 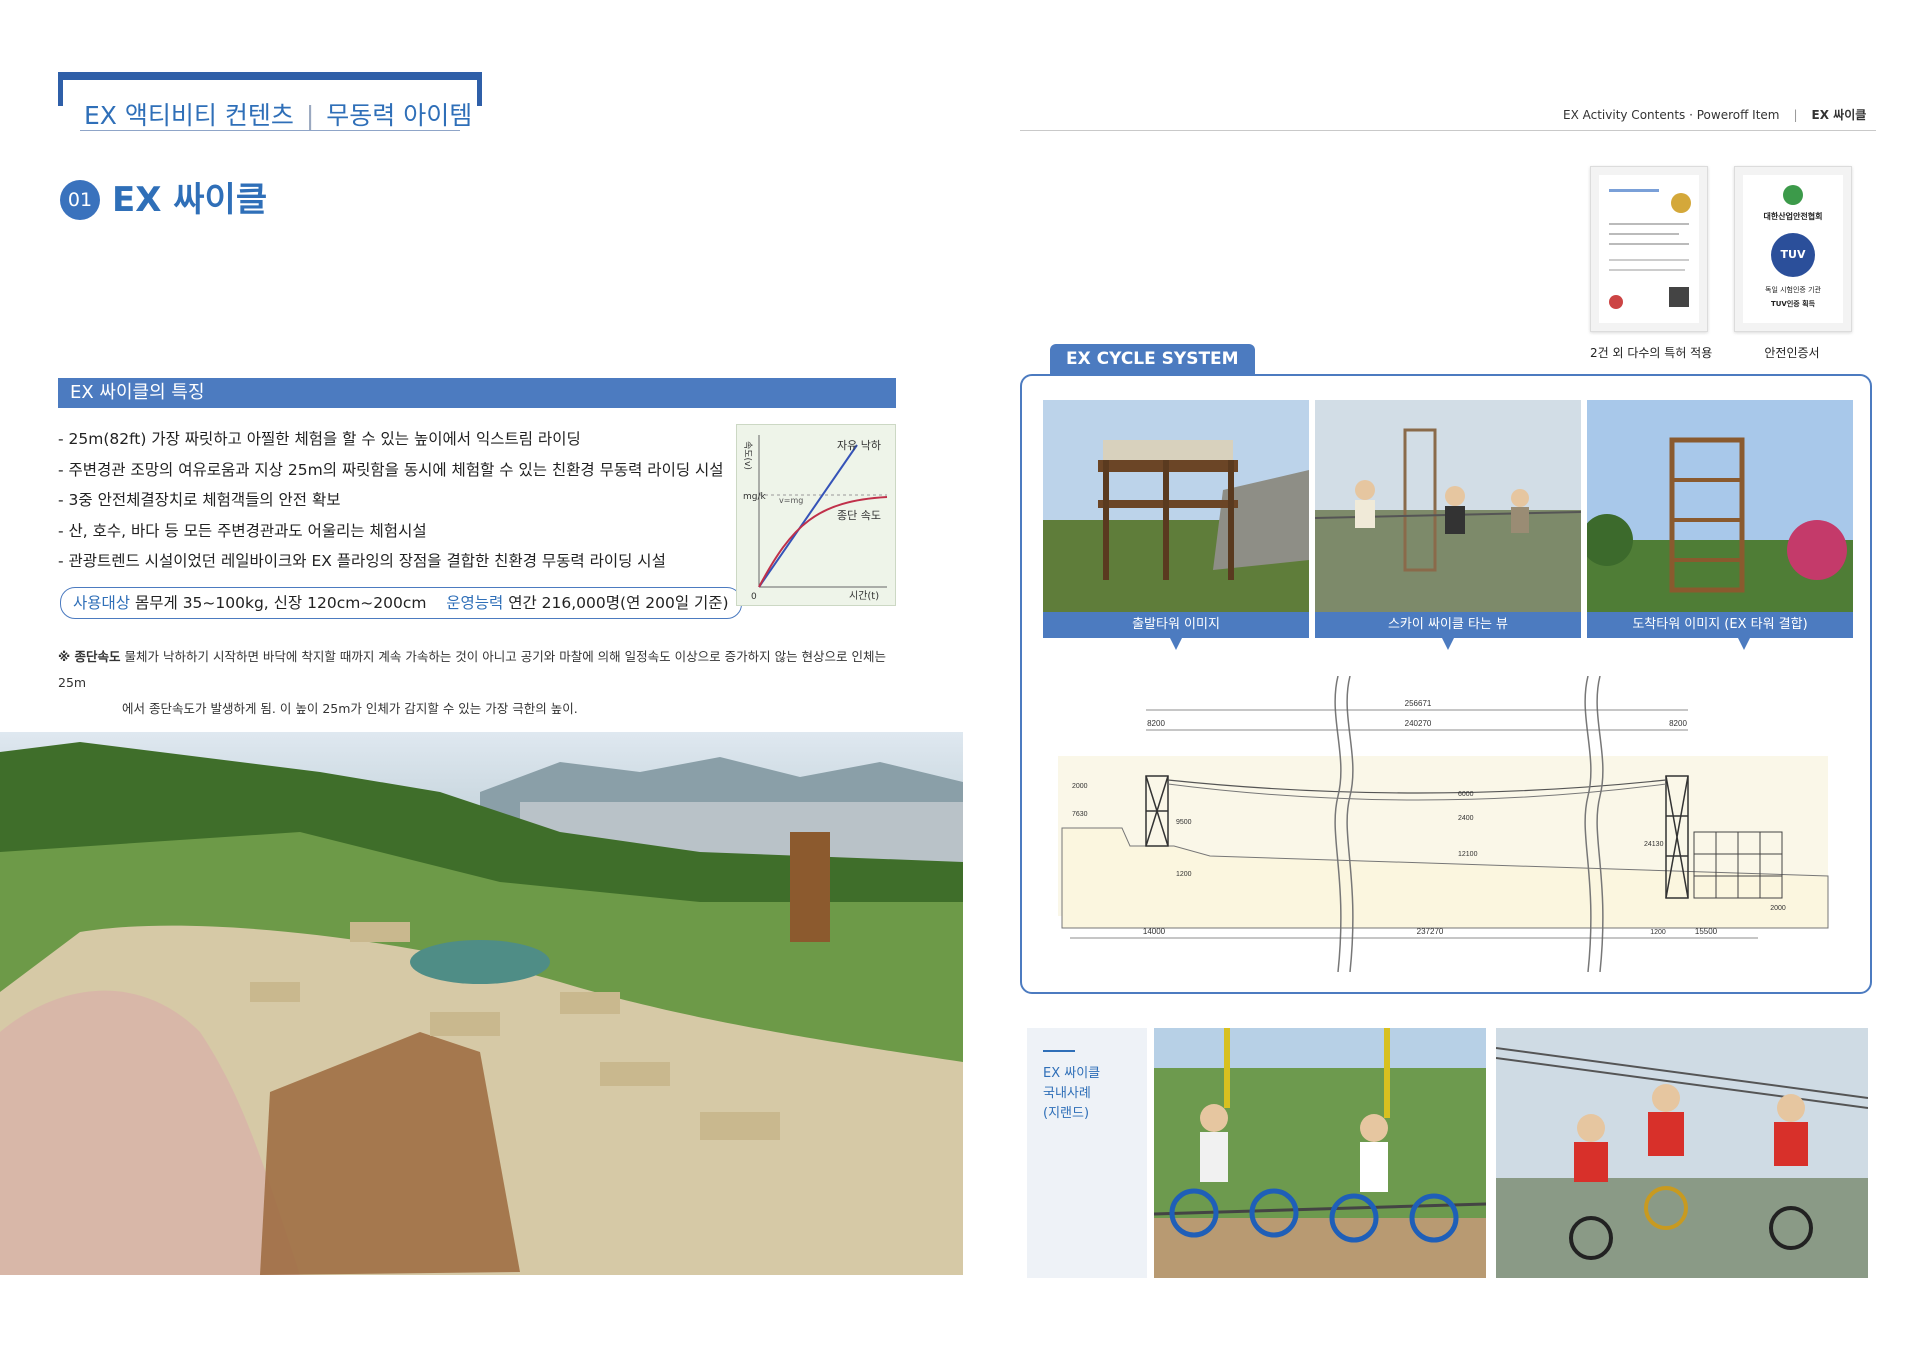 What do you see at coordinates (1671, 115) in the screenshot?
I see `header-part1: EX Activity Contents · Poweroff Item` at bounding box center [1671, 115].